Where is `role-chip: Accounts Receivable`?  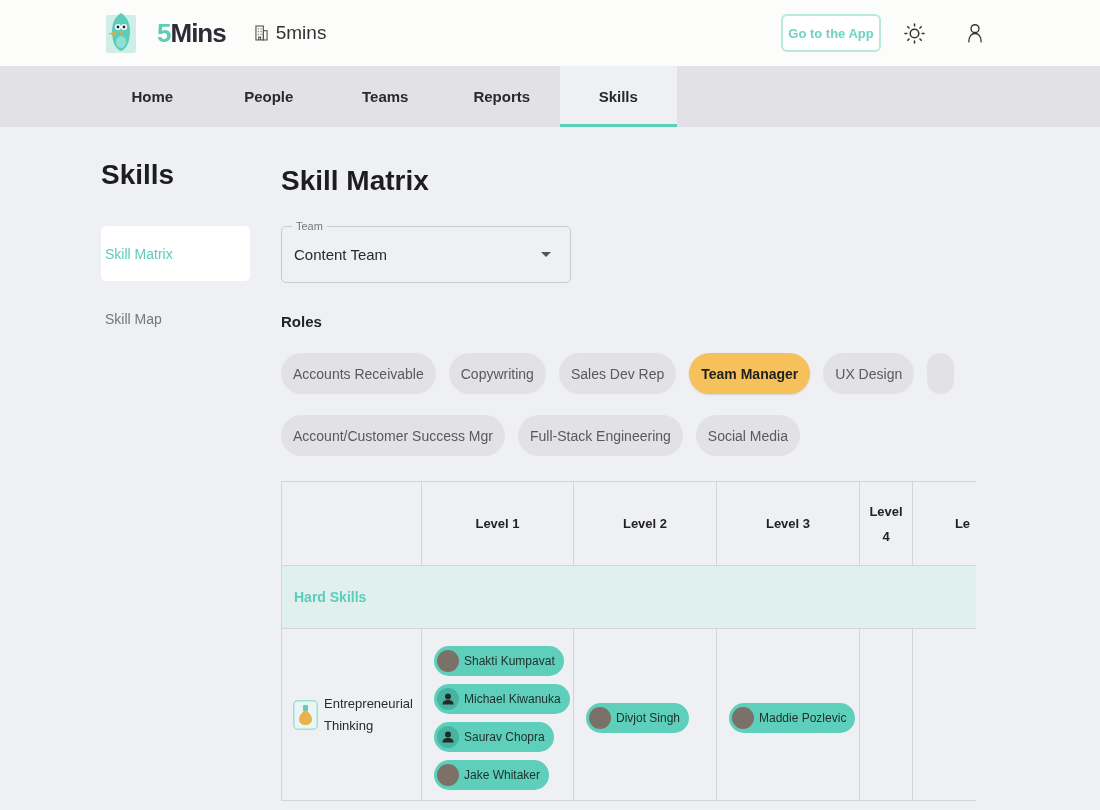
role-chip: Accounts Receivable is located at coordinates (358, 373).